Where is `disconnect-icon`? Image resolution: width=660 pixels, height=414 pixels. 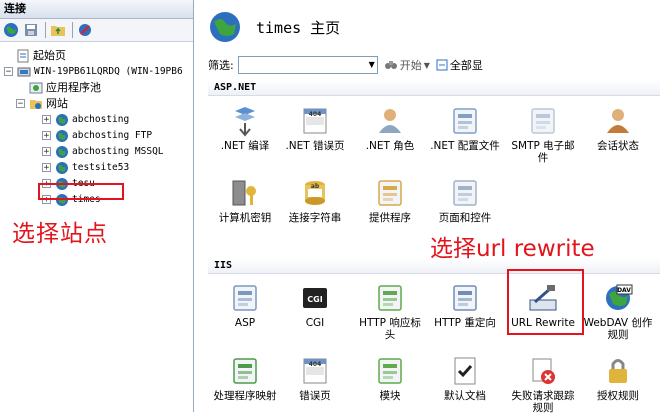
disconnect-icon is located at coordinates (85, 30).